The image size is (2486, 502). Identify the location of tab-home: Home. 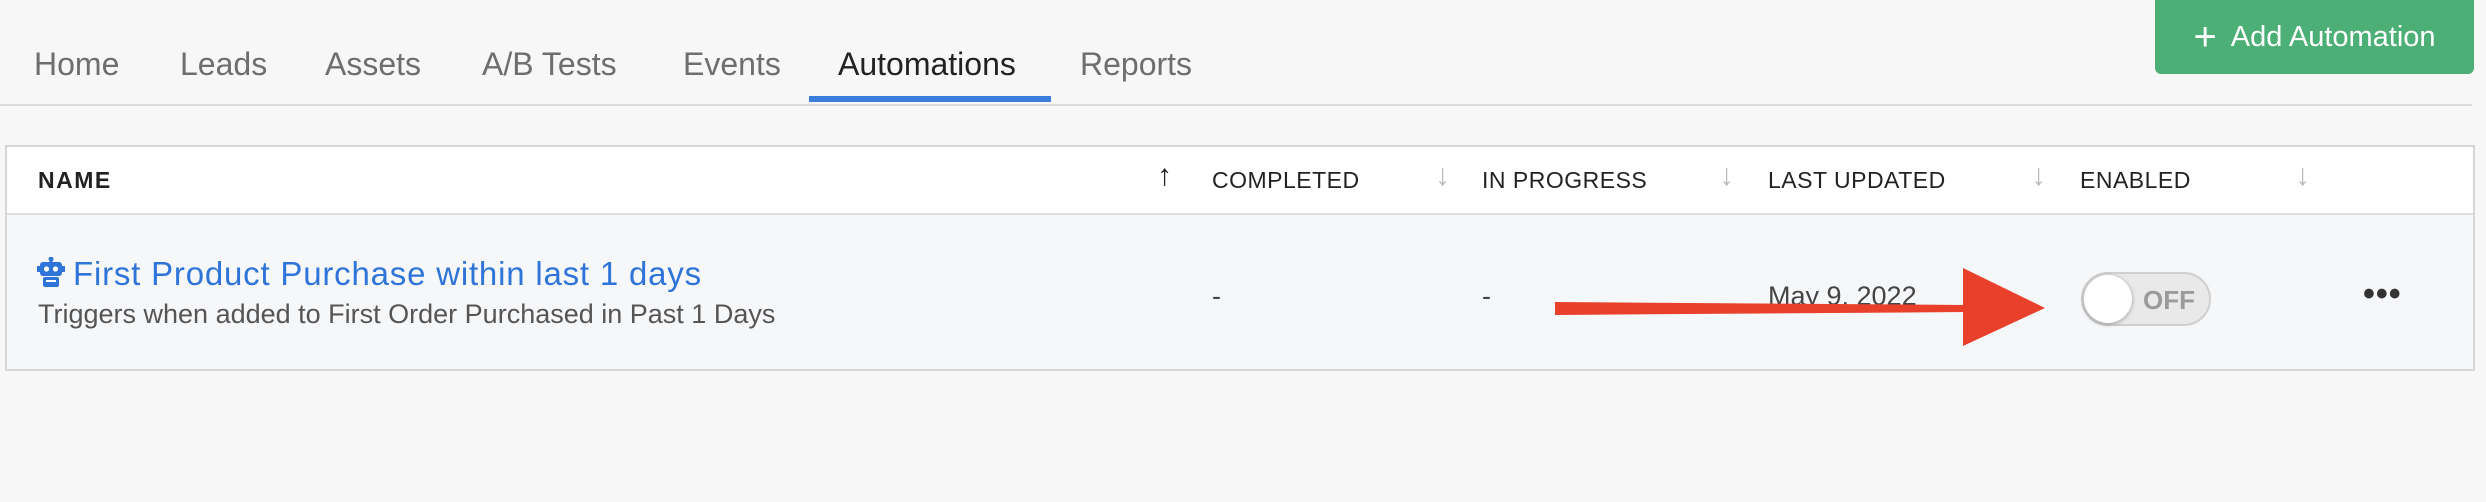
(76, 74).